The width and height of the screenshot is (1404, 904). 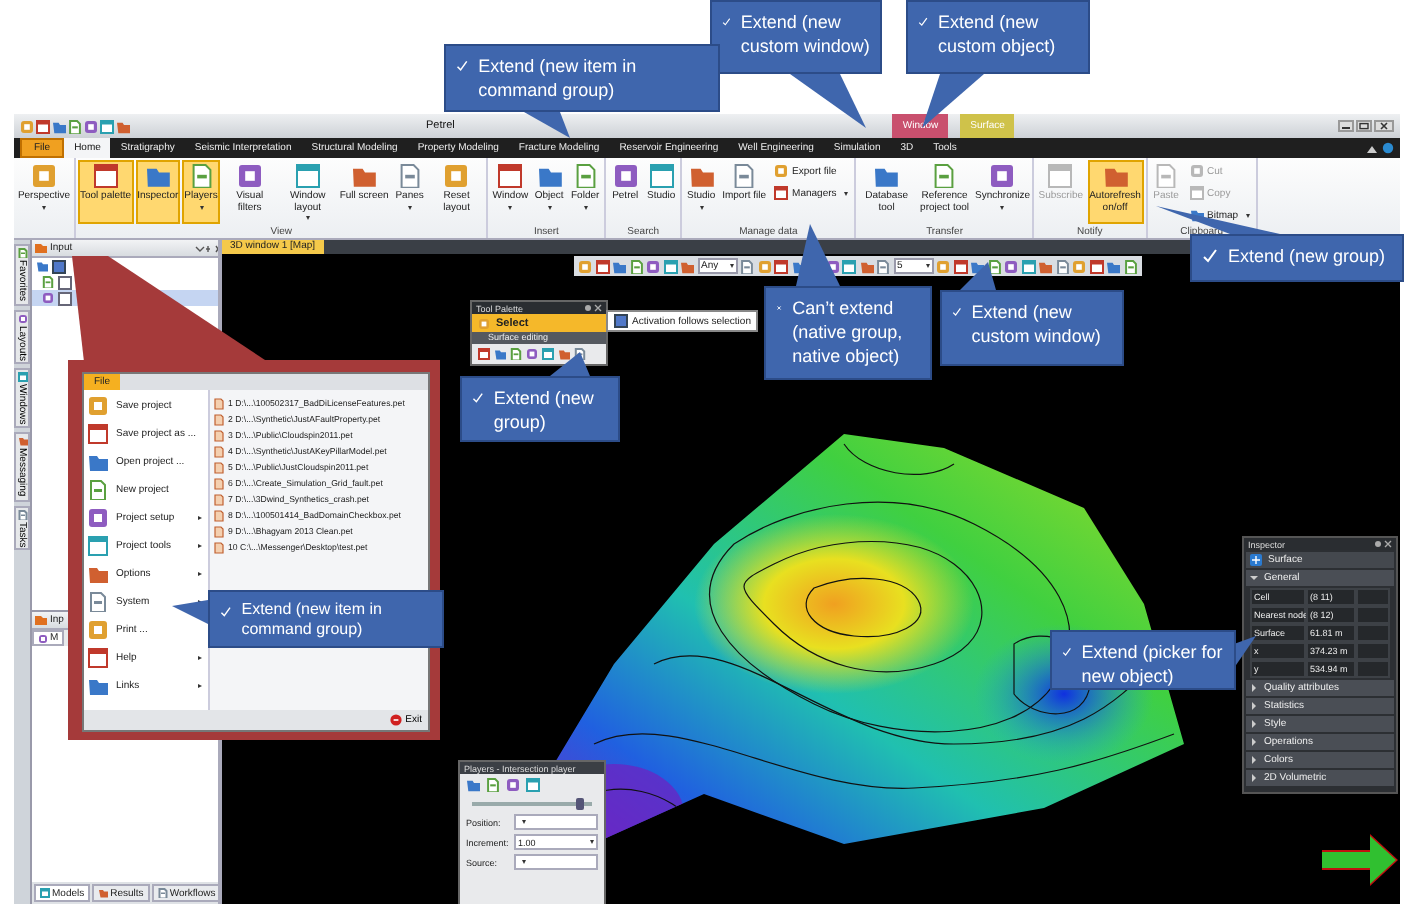 I want to click on callout-text: Extend (picker for new object), so click(x=1152, y=664).